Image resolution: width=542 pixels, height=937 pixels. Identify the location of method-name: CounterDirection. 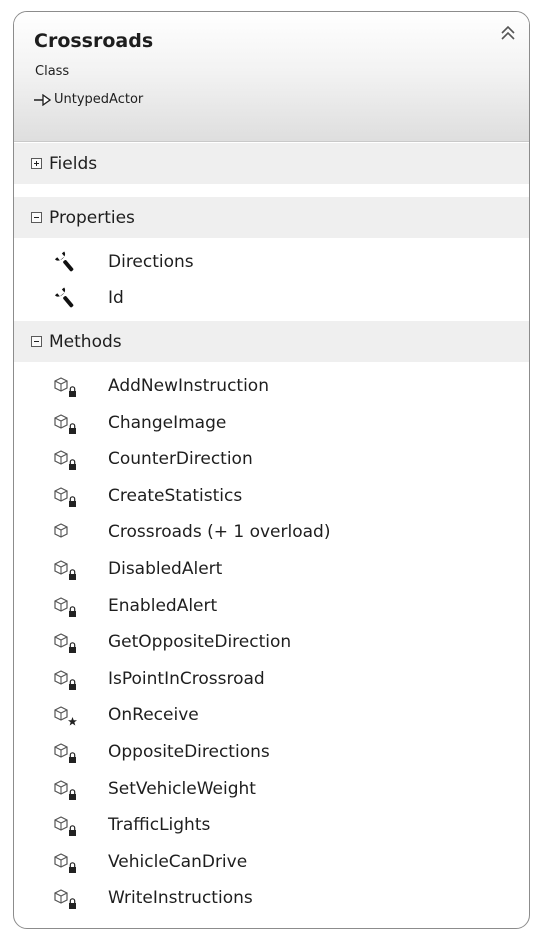
(180, 459).